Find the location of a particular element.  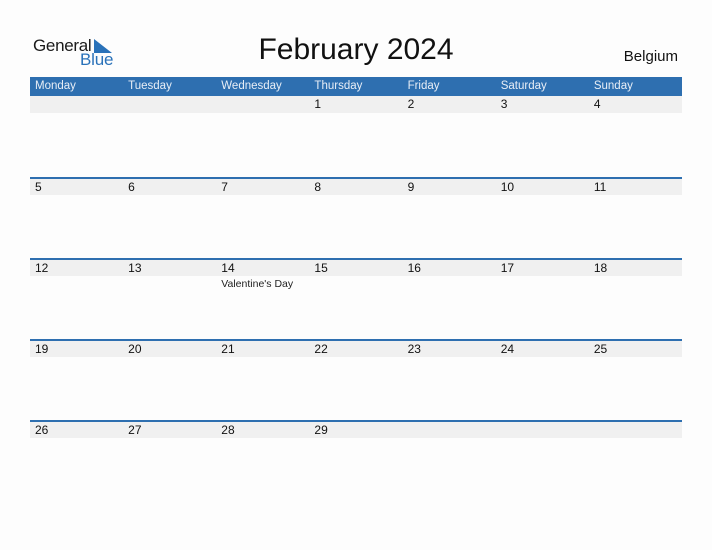

day-number: 15 is located at coordinates (321, 268).